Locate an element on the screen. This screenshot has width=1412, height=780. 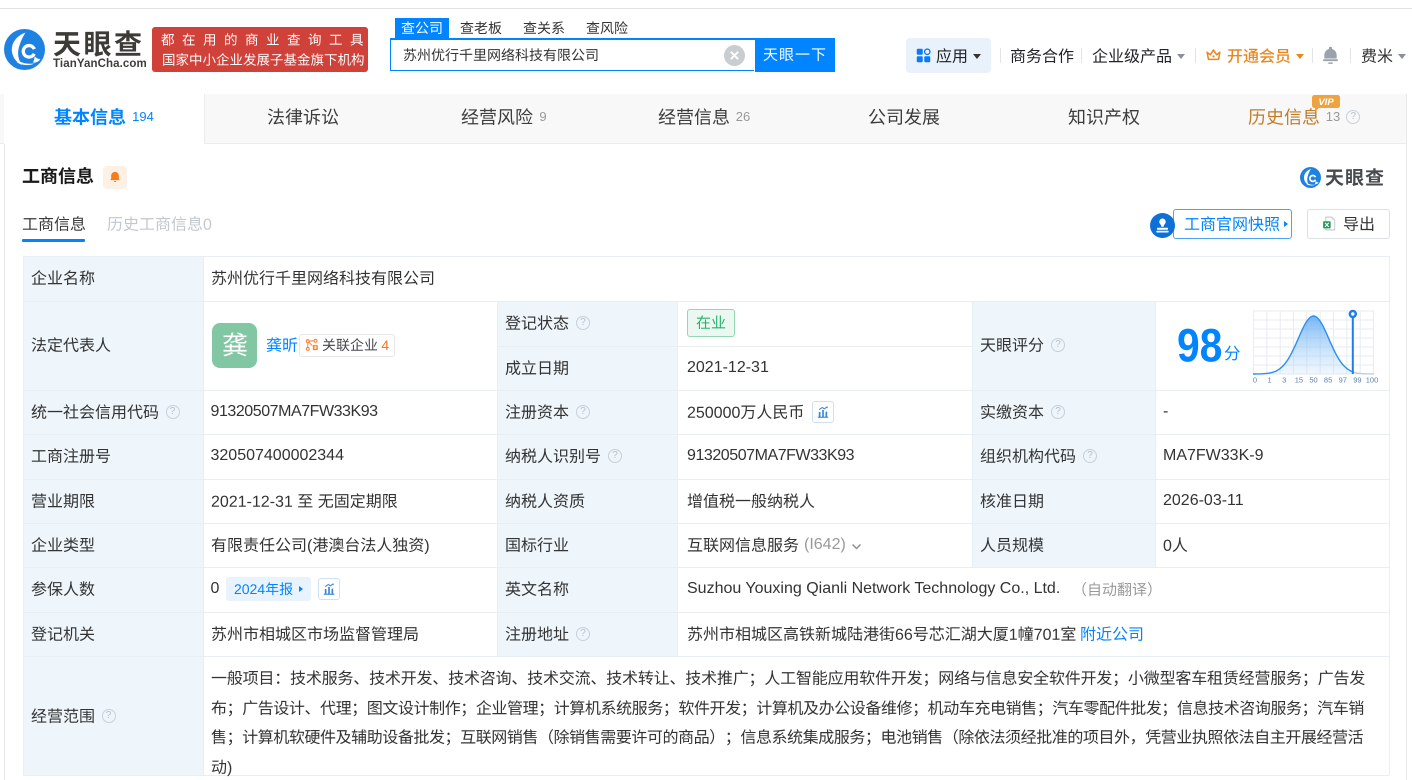
svg-text: 0 is located at coordinates (1255, 380).